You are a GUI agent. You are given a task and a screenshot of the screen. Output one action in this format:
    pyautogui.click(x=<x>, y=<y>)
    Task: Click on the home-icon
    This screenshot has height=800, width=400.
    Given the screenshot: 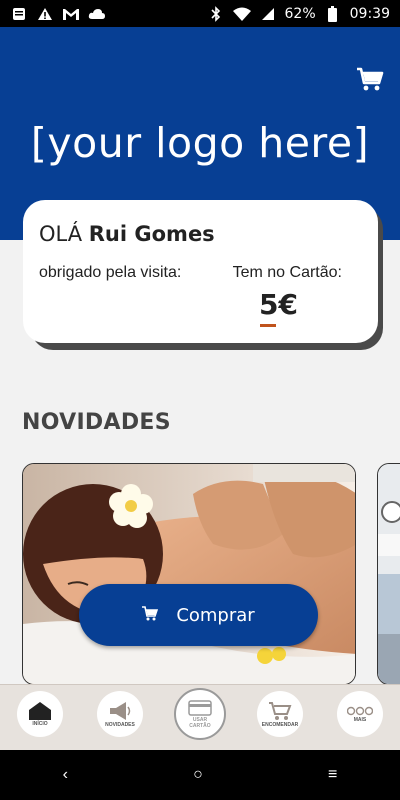 What is the action you would take?
    pyautogui.click(x=40, y=710)
    